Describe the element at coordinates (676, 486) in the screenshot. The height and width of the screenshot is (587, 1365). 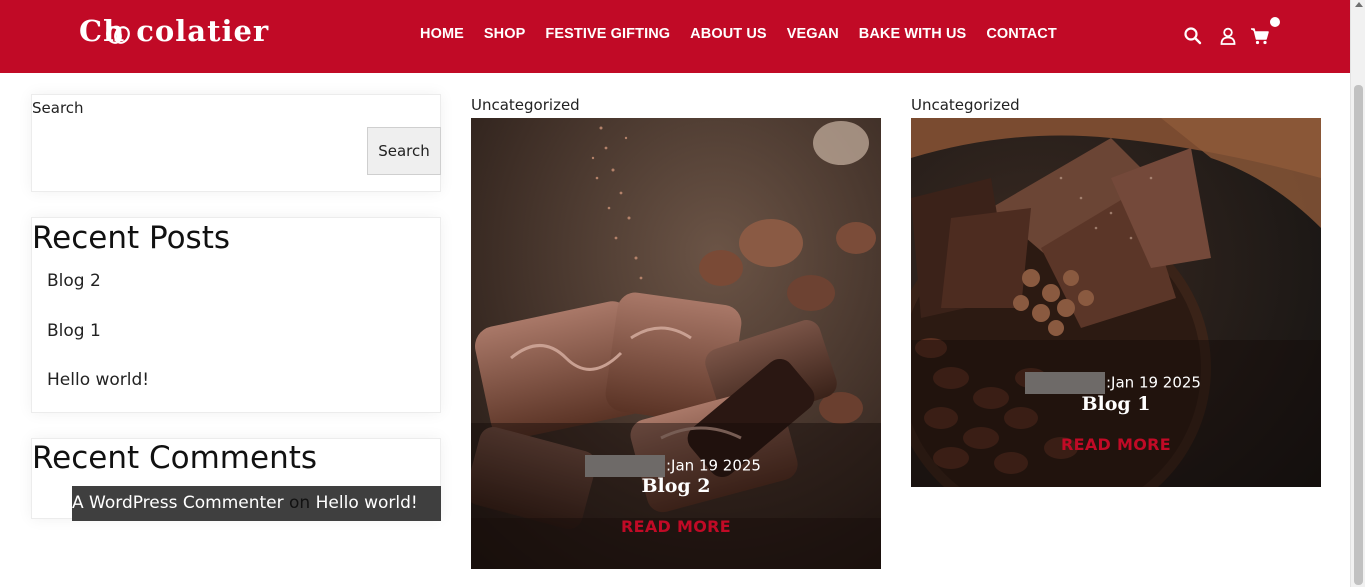
I see `post-title: Blog 2` at that location.